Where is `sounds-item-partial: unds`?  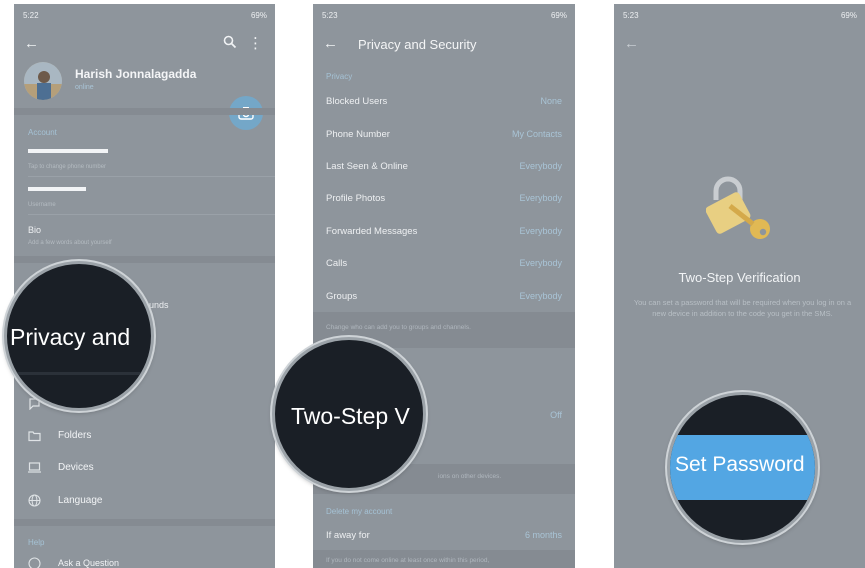
sounds-item-partial: unds is located at coordinates (159, 305).